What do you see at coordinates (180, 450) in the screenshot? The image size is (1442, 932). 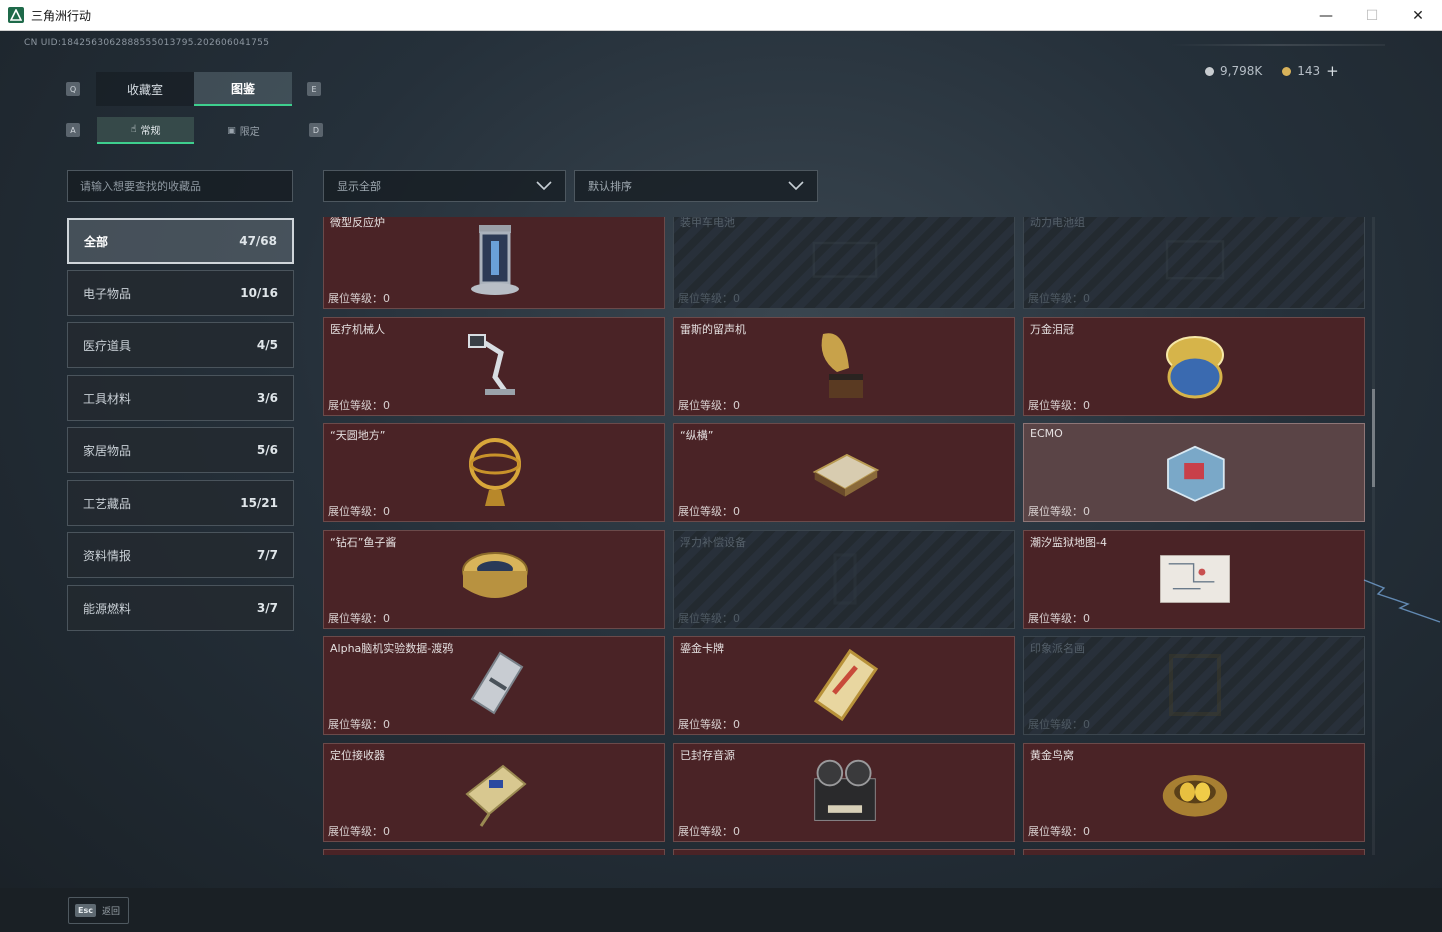 I see `category-household: 家居物品 5/6` at bounding box center [180, 450].